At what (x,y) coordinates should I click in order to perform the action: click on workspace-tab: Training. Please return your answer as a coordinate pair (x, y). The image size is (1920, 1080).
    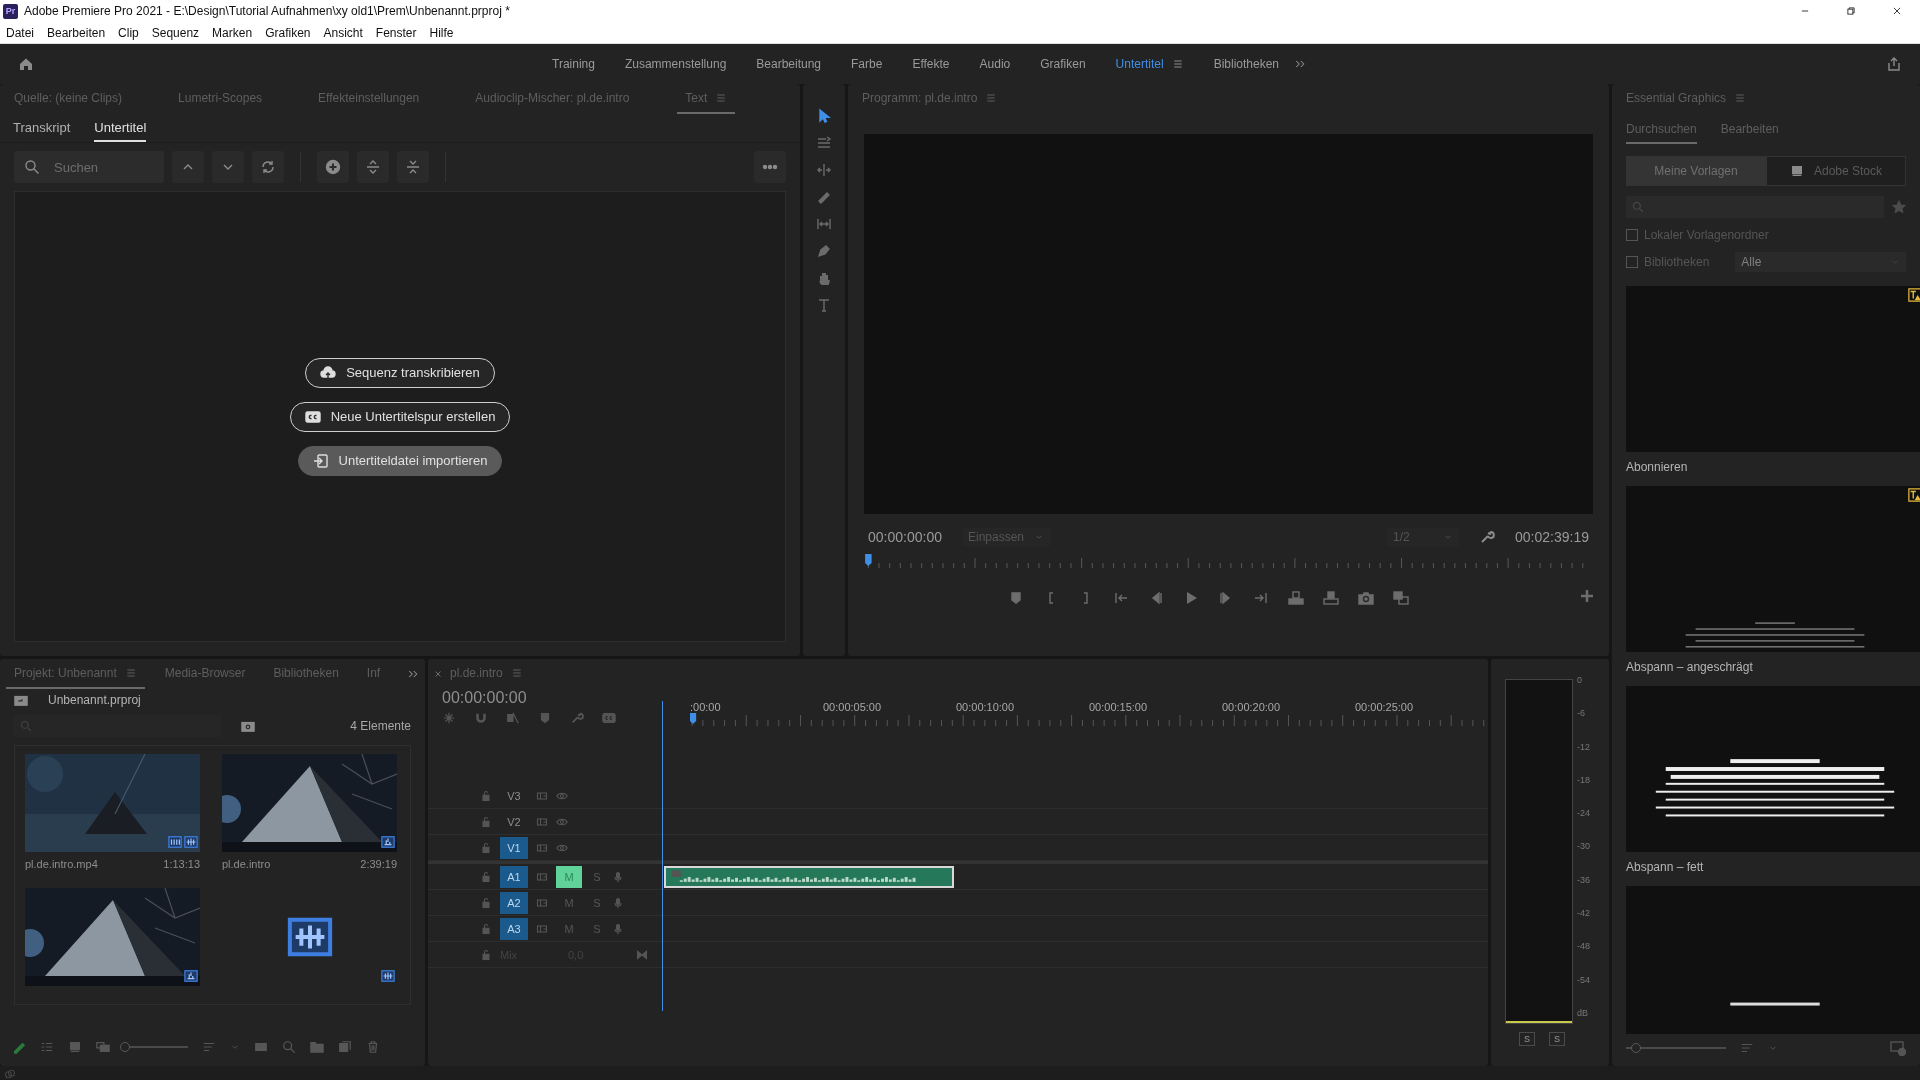
    Looking at the image, I should click on (573, 64).